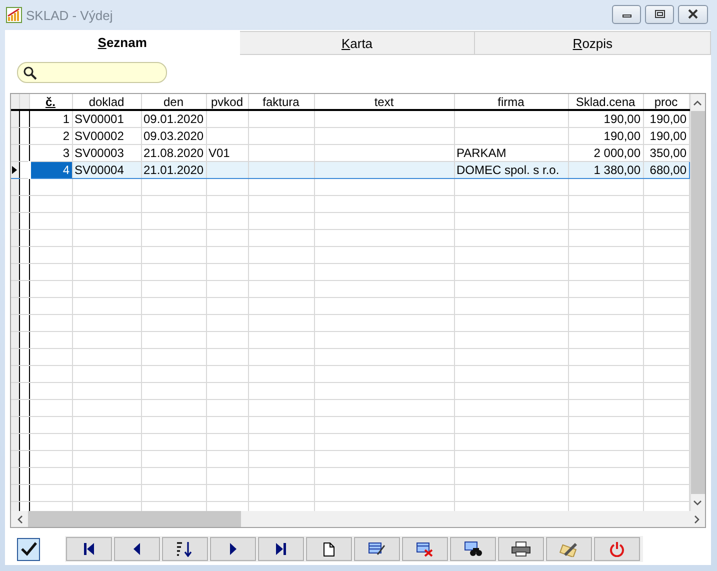 The height and width of the screenshot is (571, 717). Describe the element at coordinates (511, 102) in the screenshot. I see `column-header: firma` at that location.